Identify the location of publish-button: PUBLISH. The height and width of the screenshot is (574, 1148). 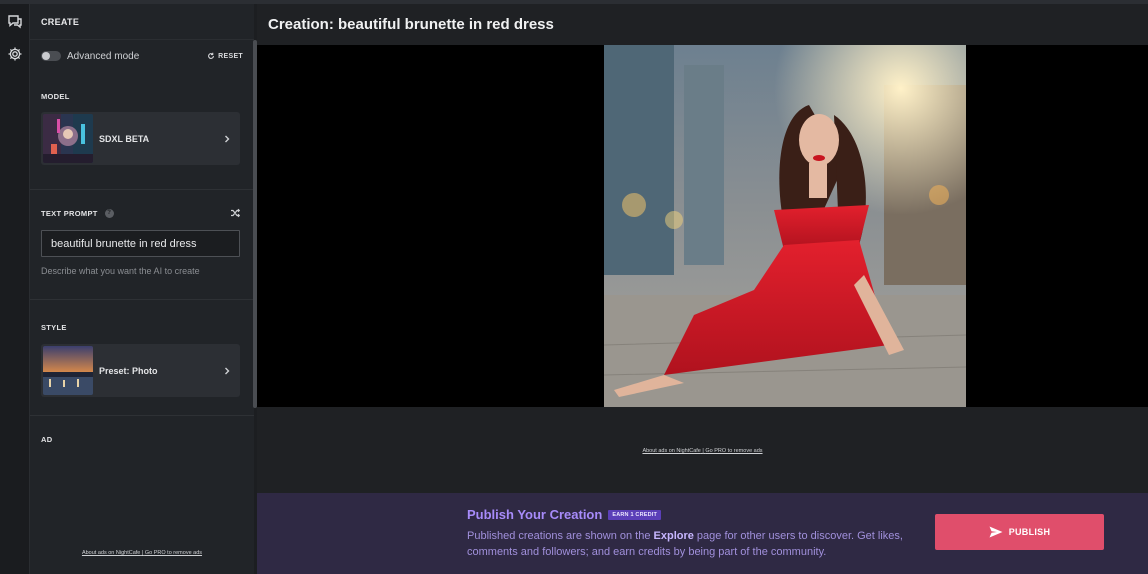
(1019, 532).